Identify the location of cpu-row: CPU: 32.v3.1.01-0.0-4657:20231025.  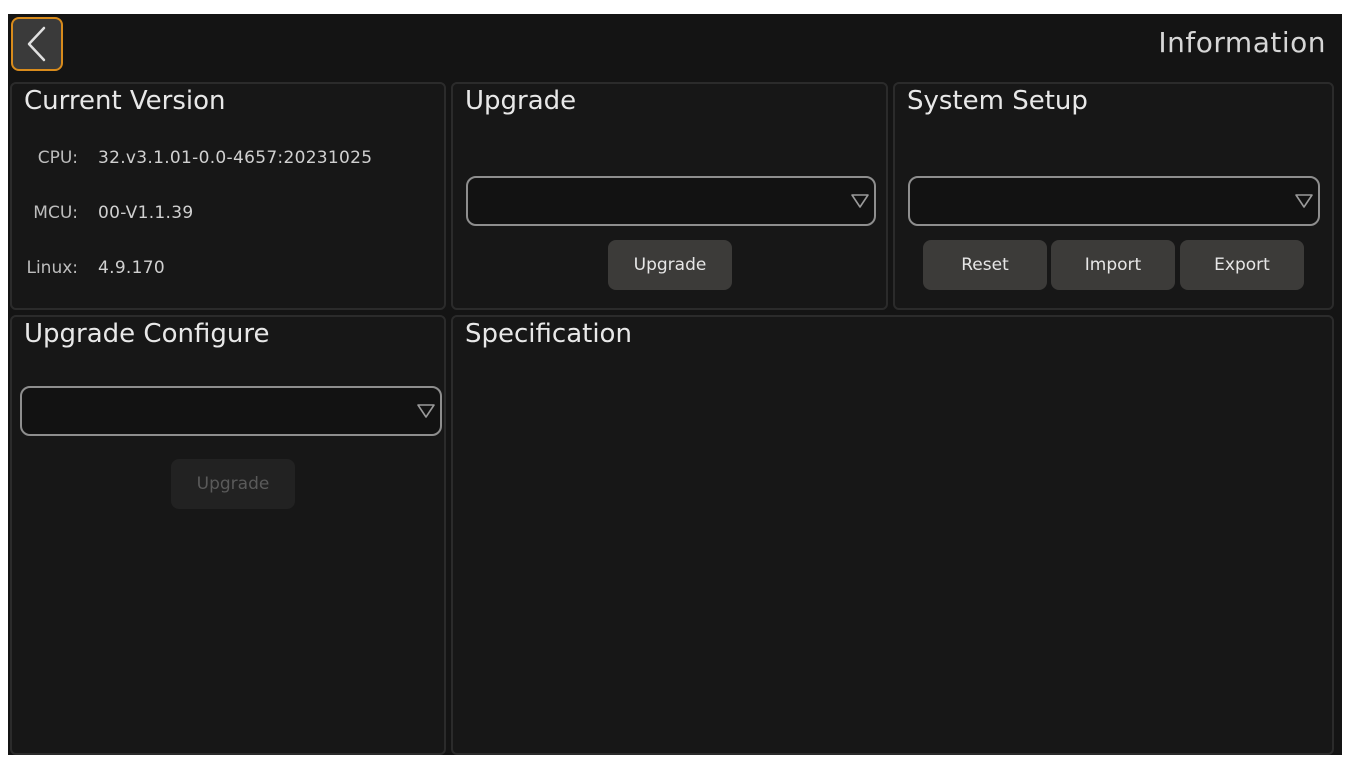
(192, 158).